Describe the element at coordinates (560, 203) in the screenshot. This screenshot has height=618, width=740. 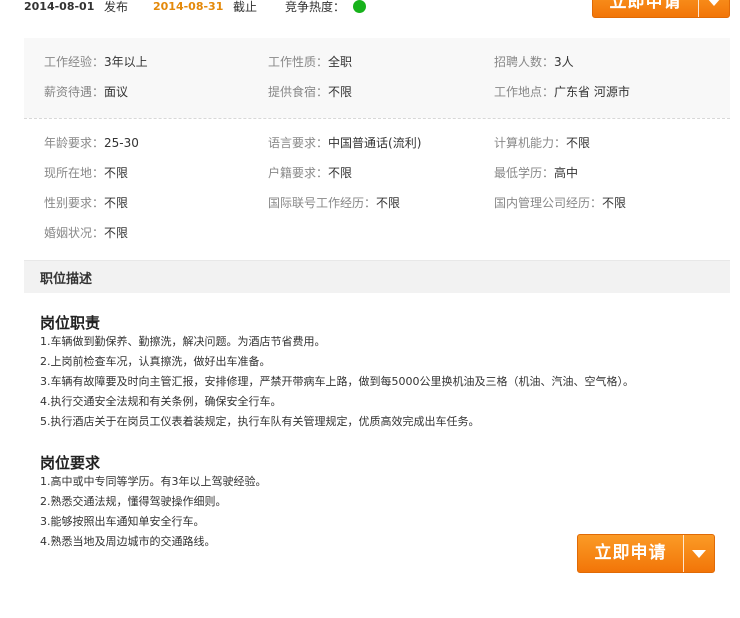
I see `domestic-management-experience: 国内管理公司经历：不限` at that location.